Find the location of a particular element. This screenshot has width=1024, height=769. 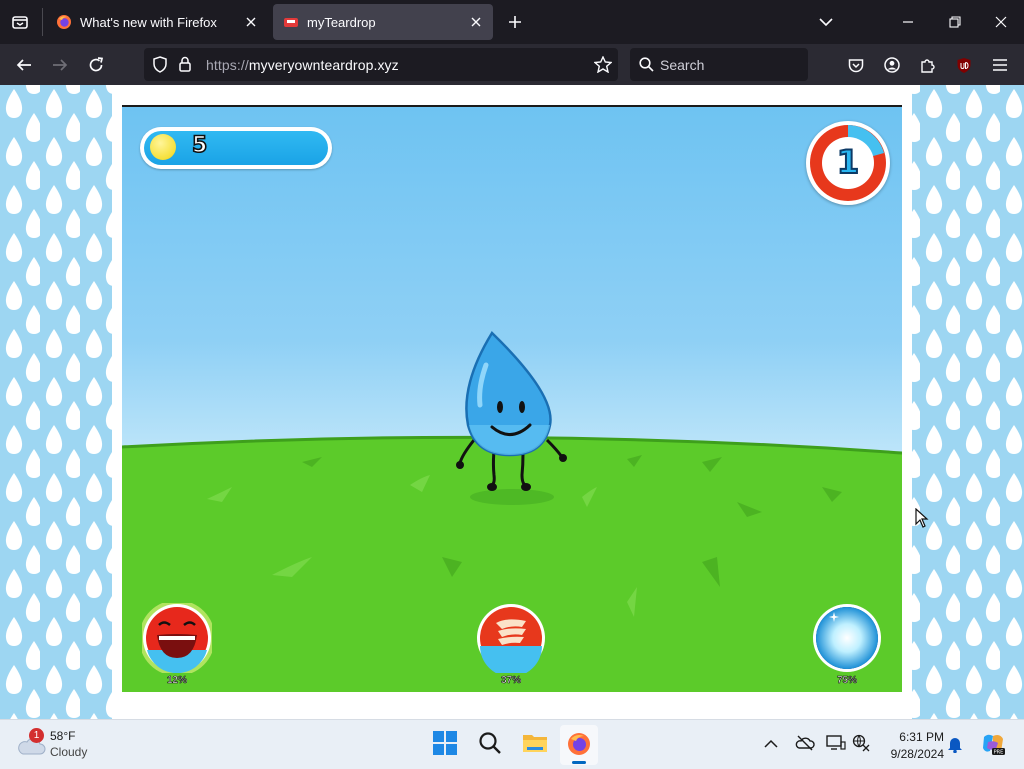

onedrive-button is located at coordinates (805, 744).